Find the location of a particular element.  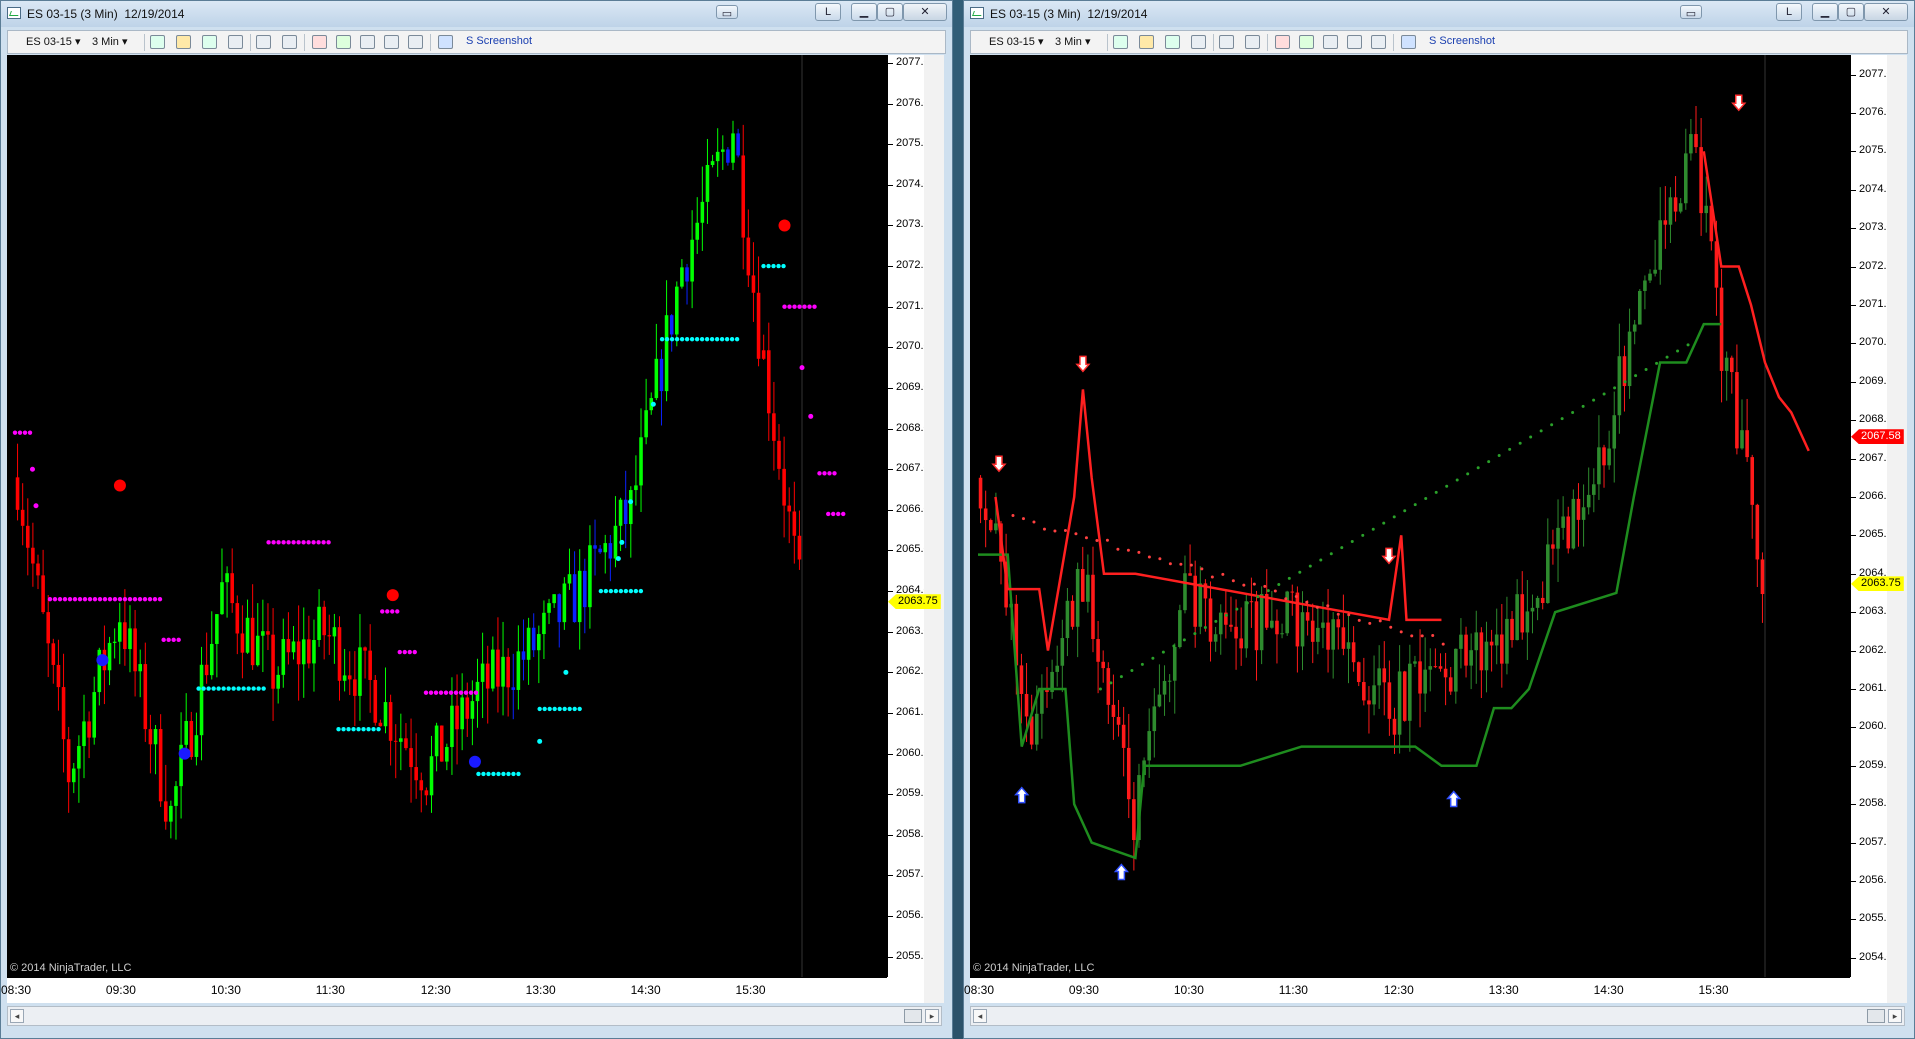

toolbar-separator is located at coordinates (1267, 42).